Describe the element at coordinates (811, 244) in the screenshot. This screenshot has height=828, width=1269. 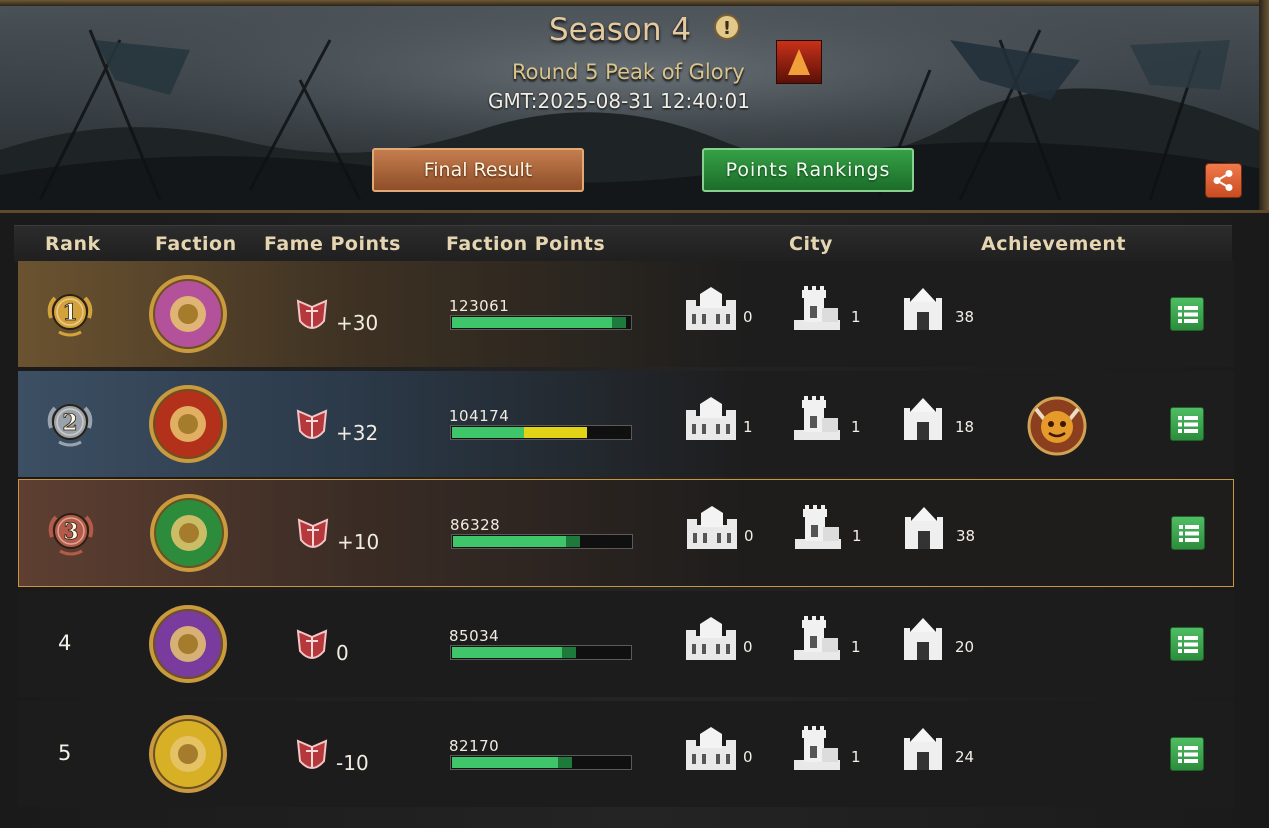
I see `col-city: City` at that location.